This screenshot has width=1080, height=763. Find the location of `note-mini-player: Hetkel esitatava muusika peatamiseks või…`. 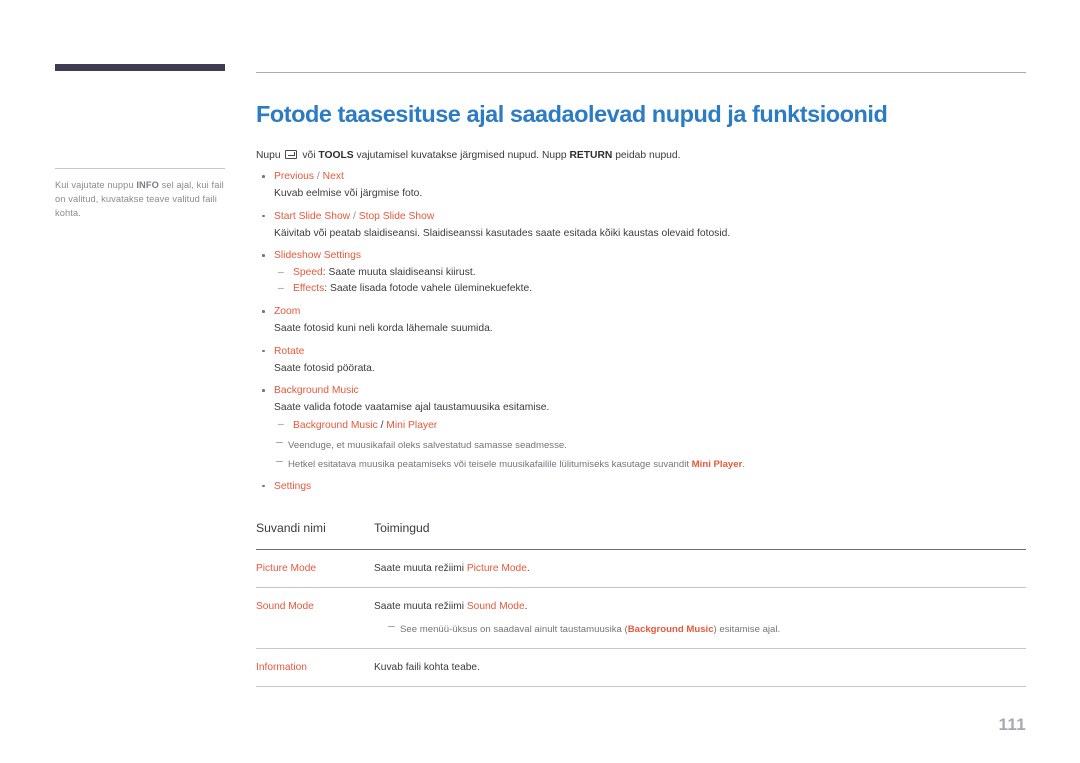

note-mini-player: Hetkel esitatava muusika peatamiseks või… is located at coordinates (650, 464).